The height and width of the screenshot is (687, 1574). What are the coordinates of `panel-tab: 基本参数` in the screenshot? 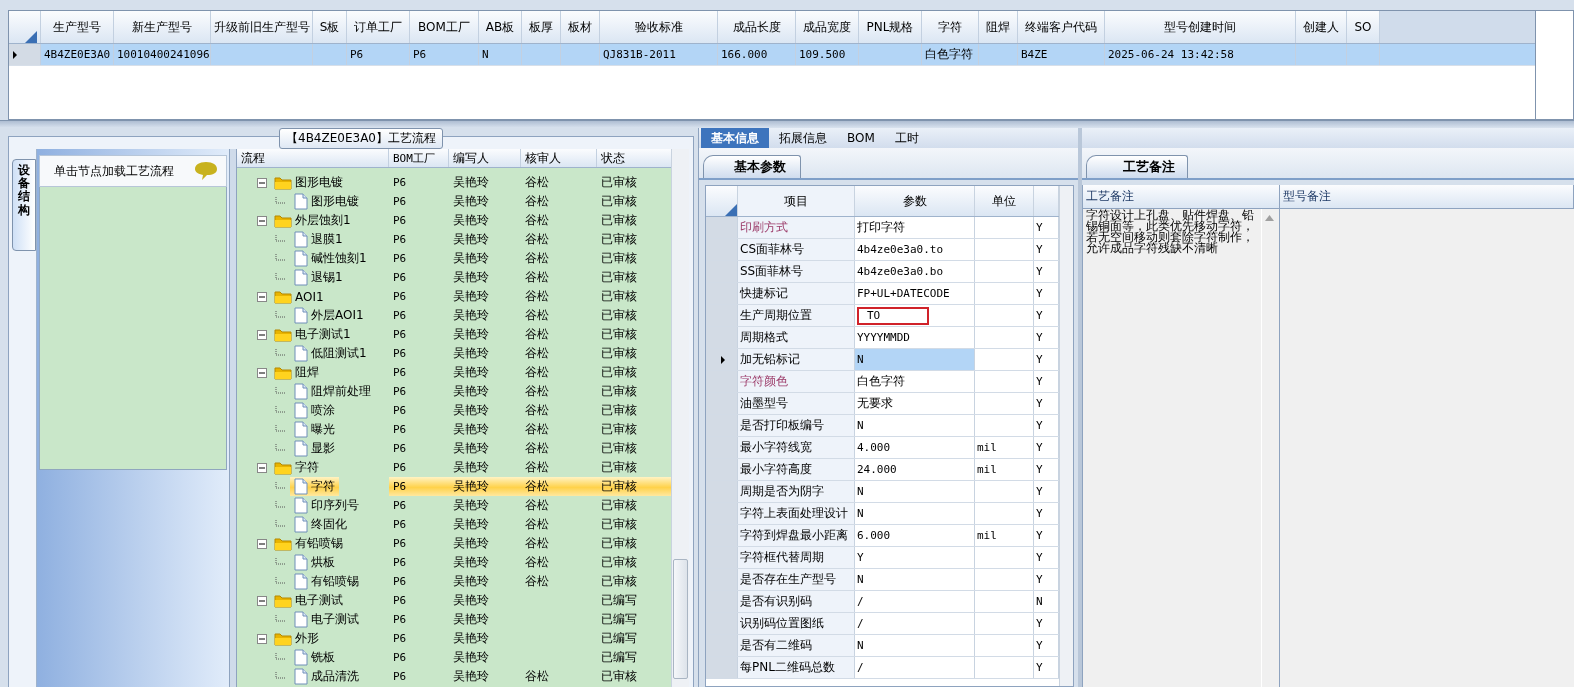 It's located at (752, 166).